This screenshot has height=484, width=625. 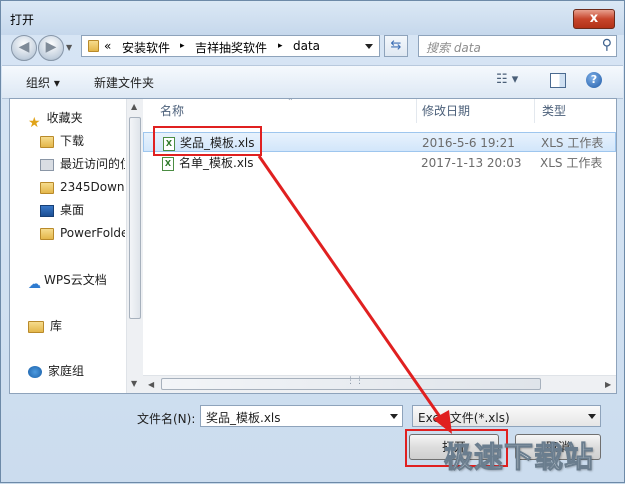 I want to click on back-button: ◀, so click(x=24, y=48).